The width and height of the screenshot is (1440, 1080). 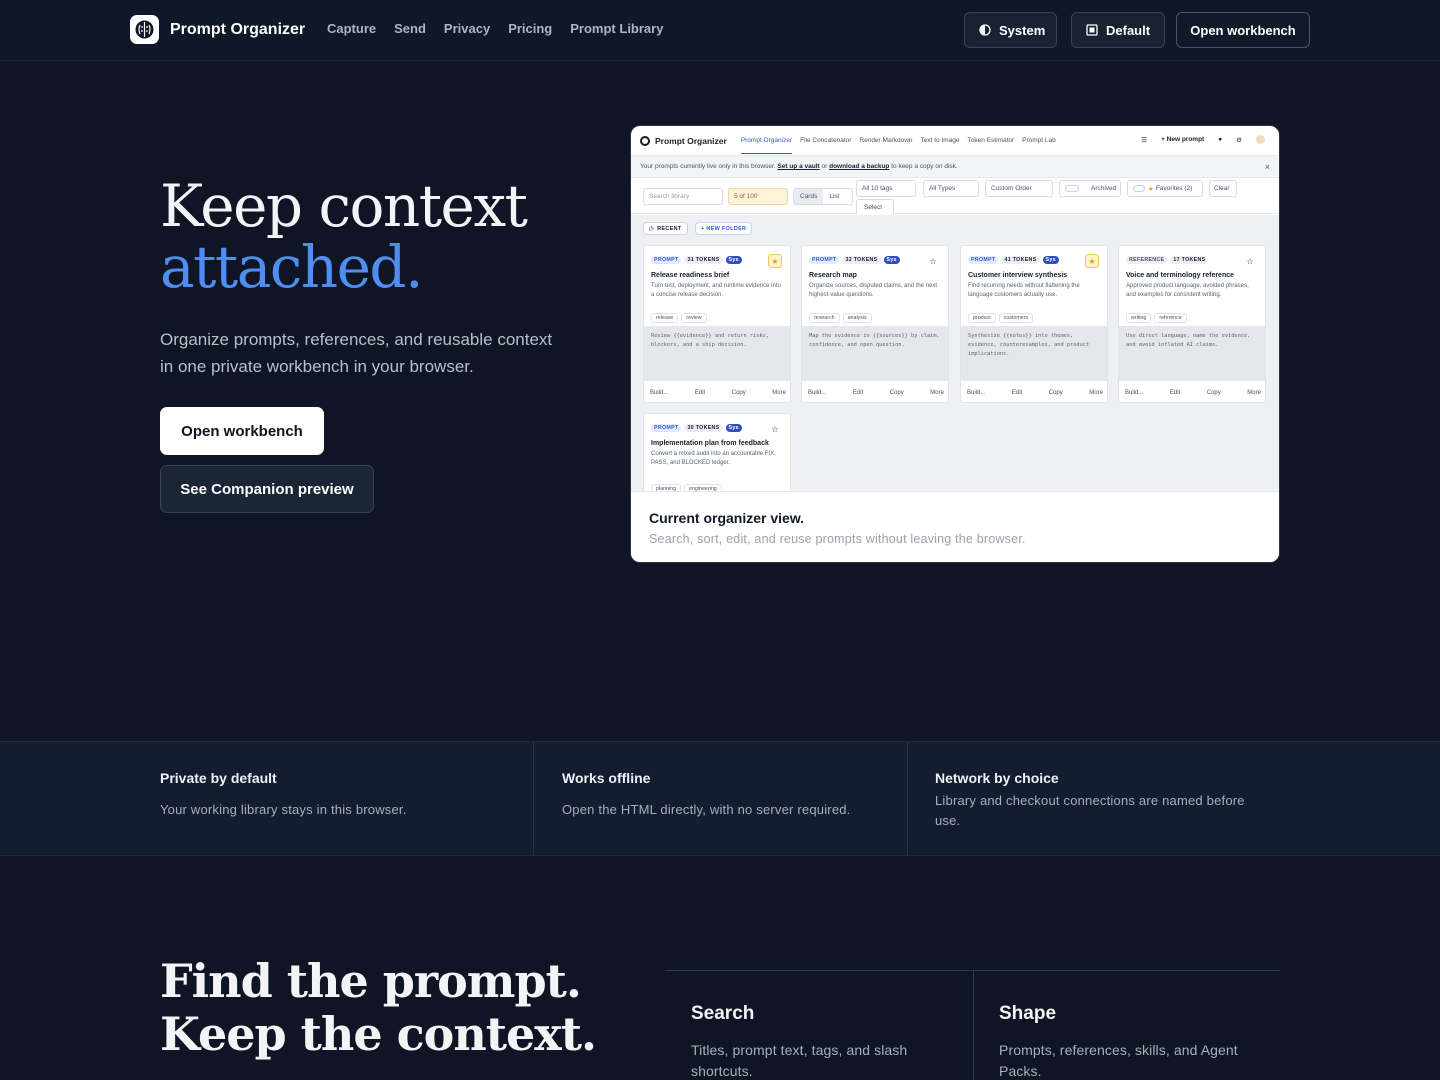 I want to click on card-tag: writing, so click(x=1139, y=318).